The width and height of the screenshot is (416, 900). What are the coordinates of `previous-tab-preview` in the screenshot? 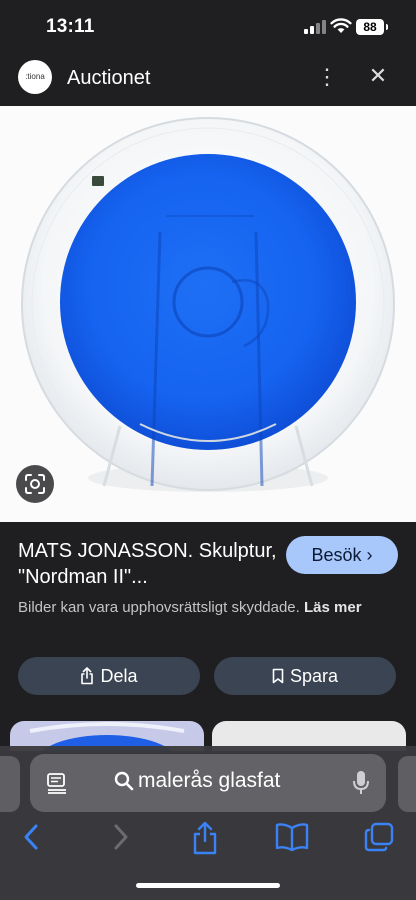 It's located at (10, 784).